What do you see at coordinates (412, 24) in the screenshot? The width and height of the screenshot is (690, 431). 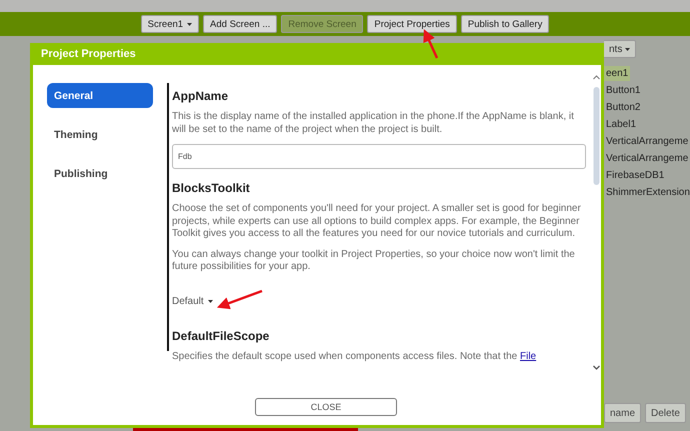 I see `toolbar-button: Project Properties` at bounding box center [412, 24].